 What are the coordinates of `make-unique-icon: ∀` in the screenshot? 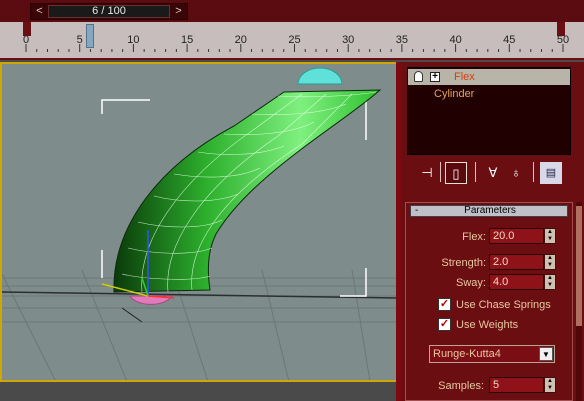 It's located at (493, 173).